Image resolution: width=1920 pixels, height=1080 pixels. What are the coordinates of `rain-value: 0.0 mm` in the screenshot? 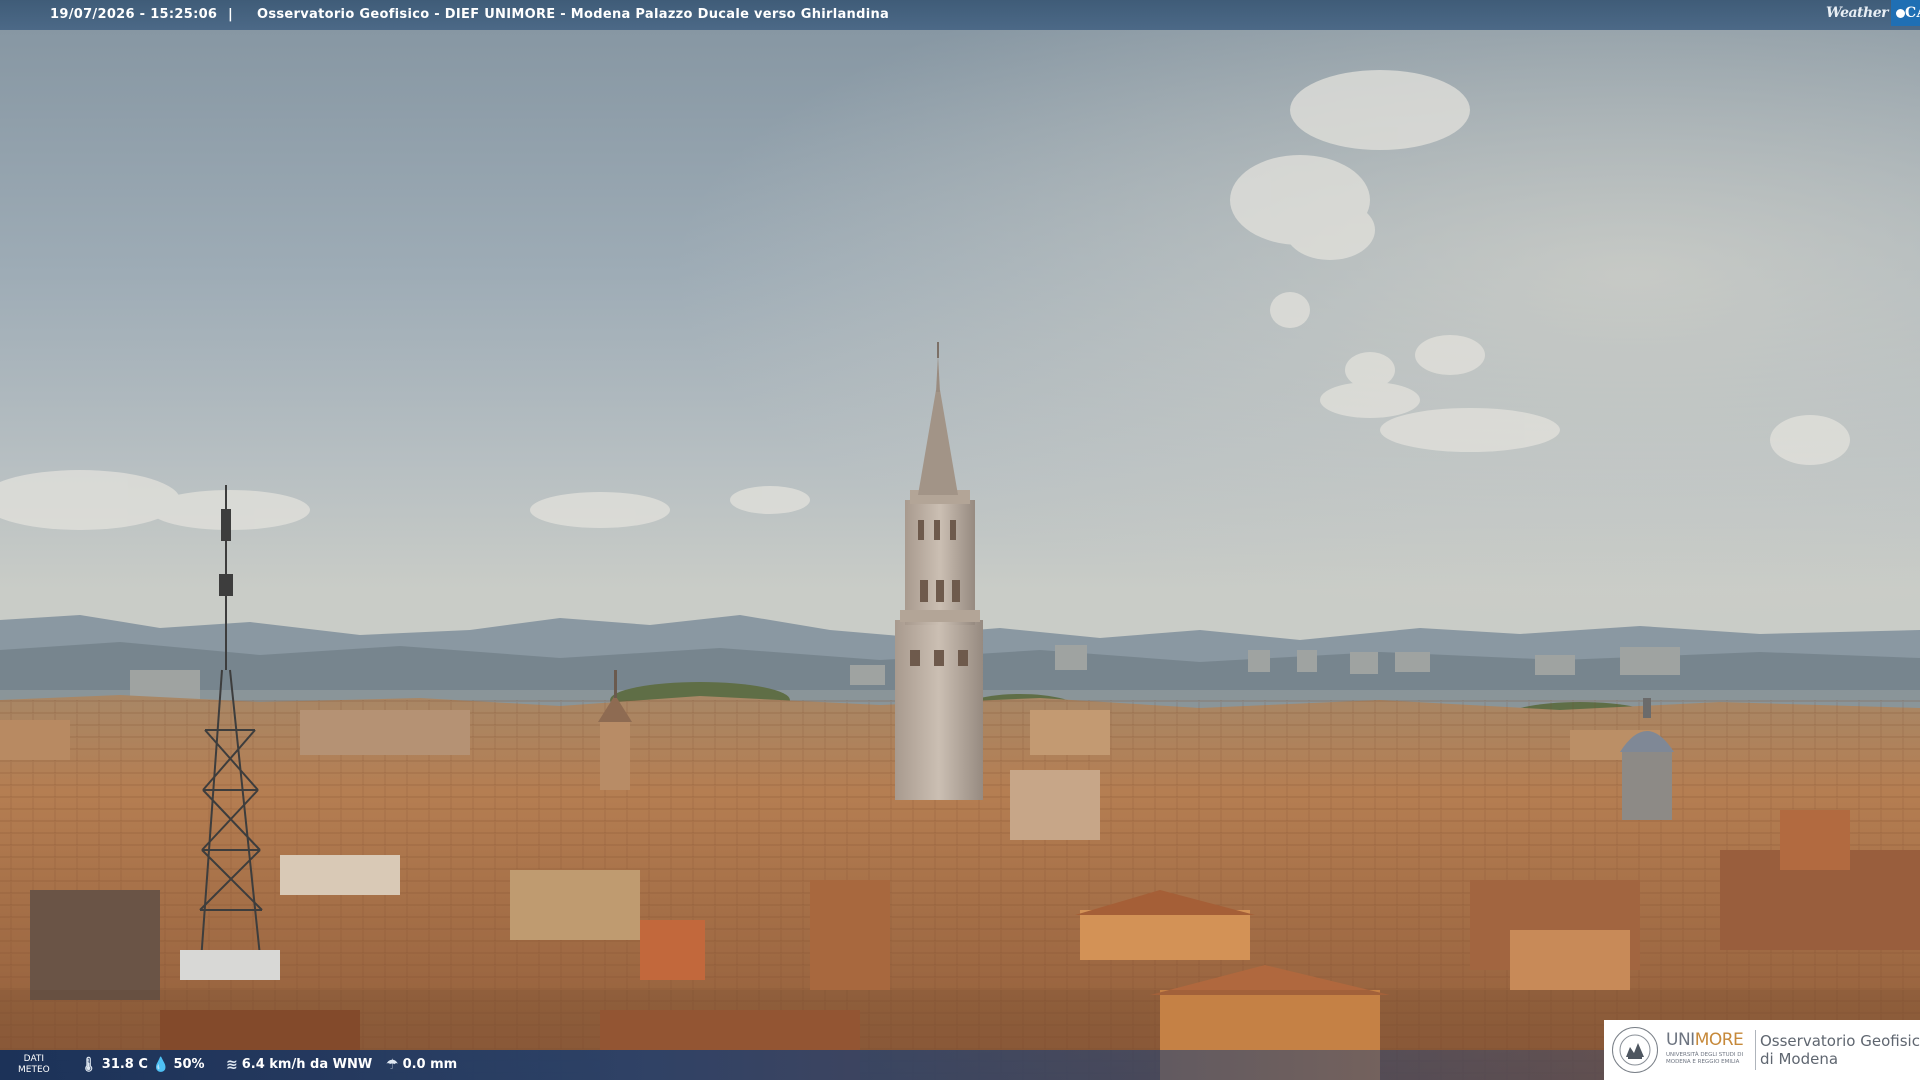 It's located at (430, 1064).